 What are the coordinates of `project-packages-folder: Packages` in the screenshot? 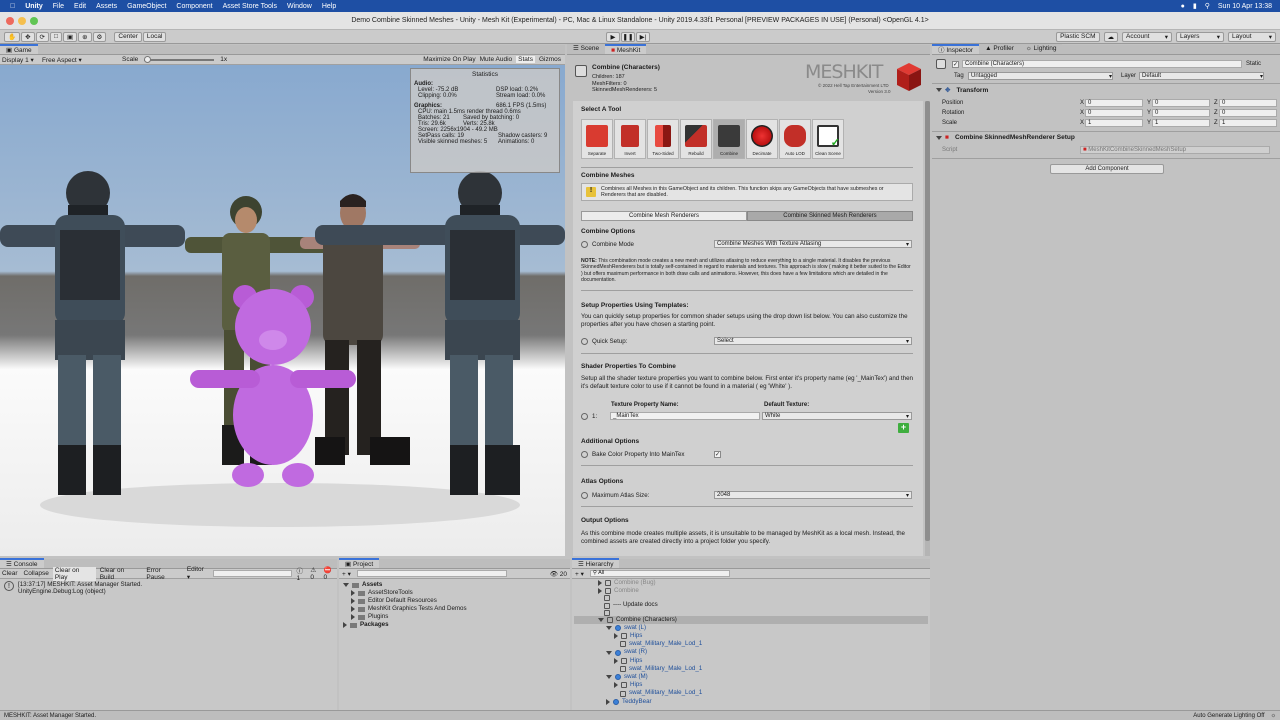 It's located at (405, 625).